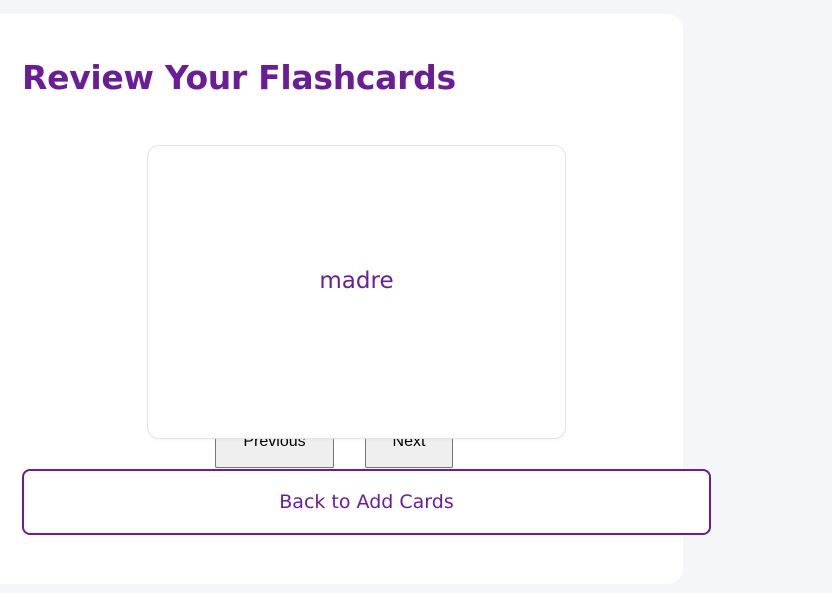  Describe the element at coordinates (366, 502) in the screenshot. I see `back-to-add-cards-button: Back to Add Cards` at that location.